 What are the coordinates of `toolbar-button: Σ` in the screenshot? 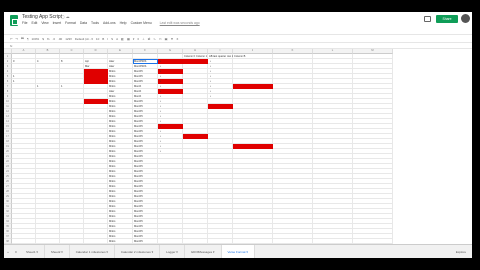 It's located at (177, 39).